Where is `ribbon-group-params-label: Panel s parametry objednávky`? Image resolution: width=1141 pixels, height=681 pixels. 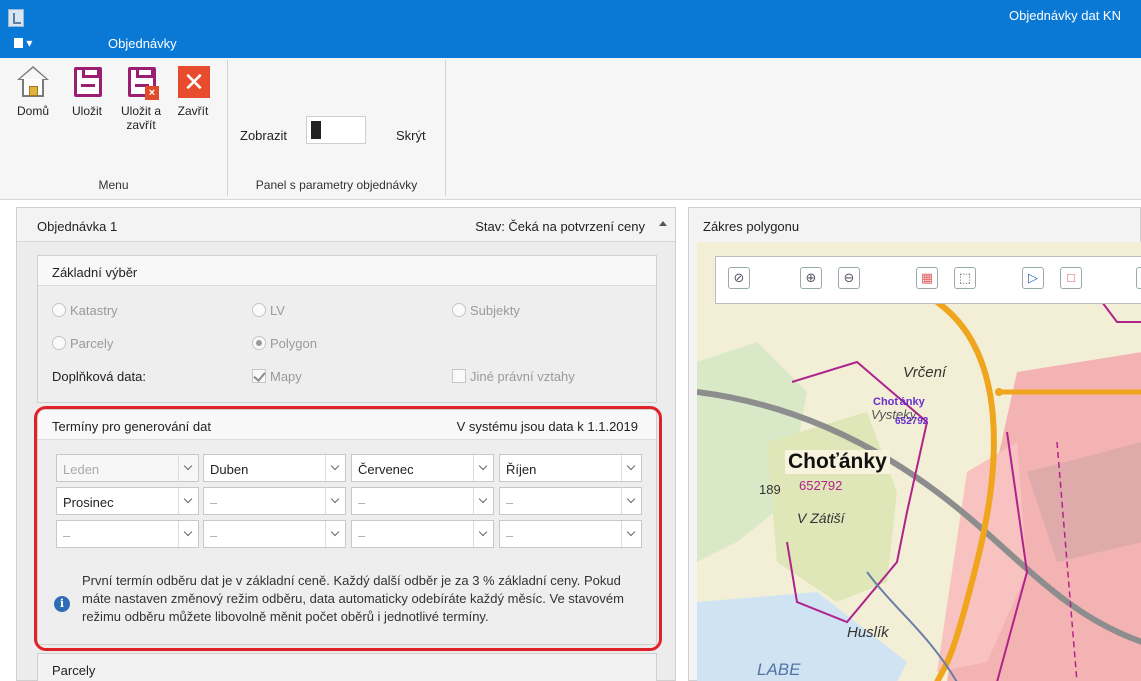 ribbon-group-params-label: Panel s parametry objednávky is located at coordinates (336, 185).